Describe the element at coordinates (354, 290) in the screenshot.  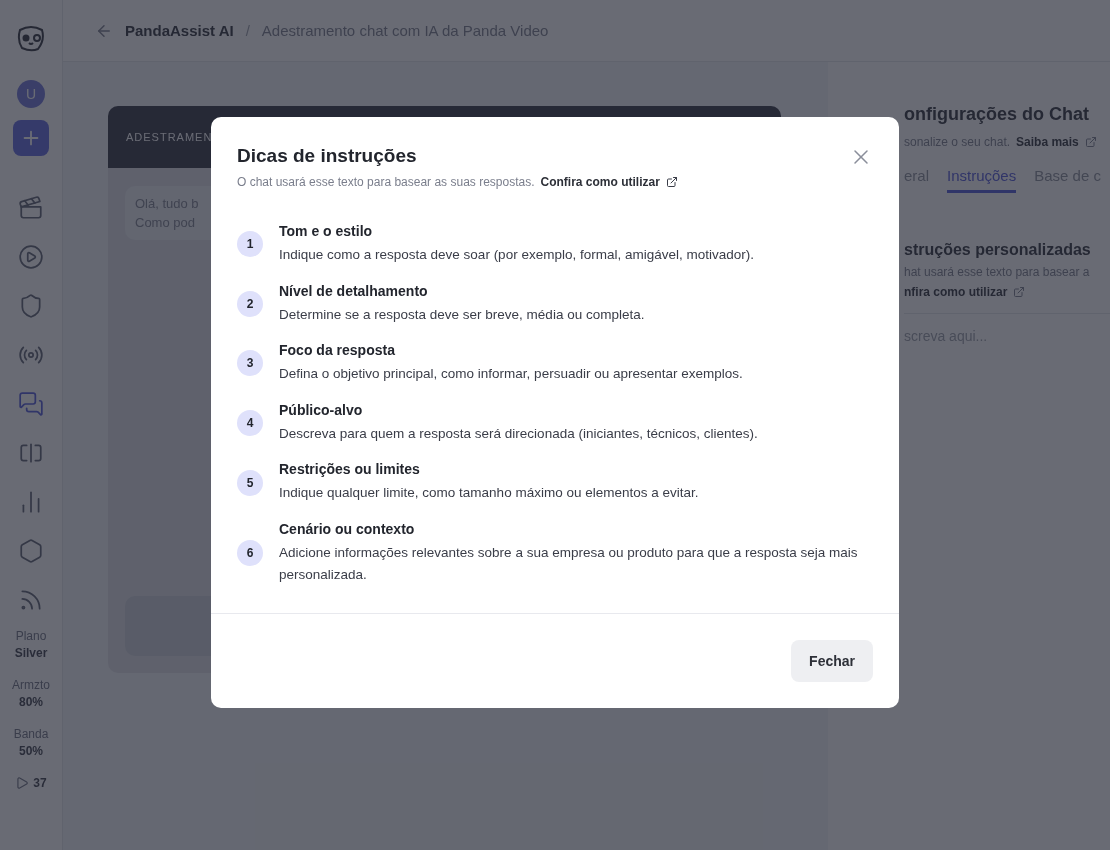
I see `tip-title: Nível de detalhamento` at that location.